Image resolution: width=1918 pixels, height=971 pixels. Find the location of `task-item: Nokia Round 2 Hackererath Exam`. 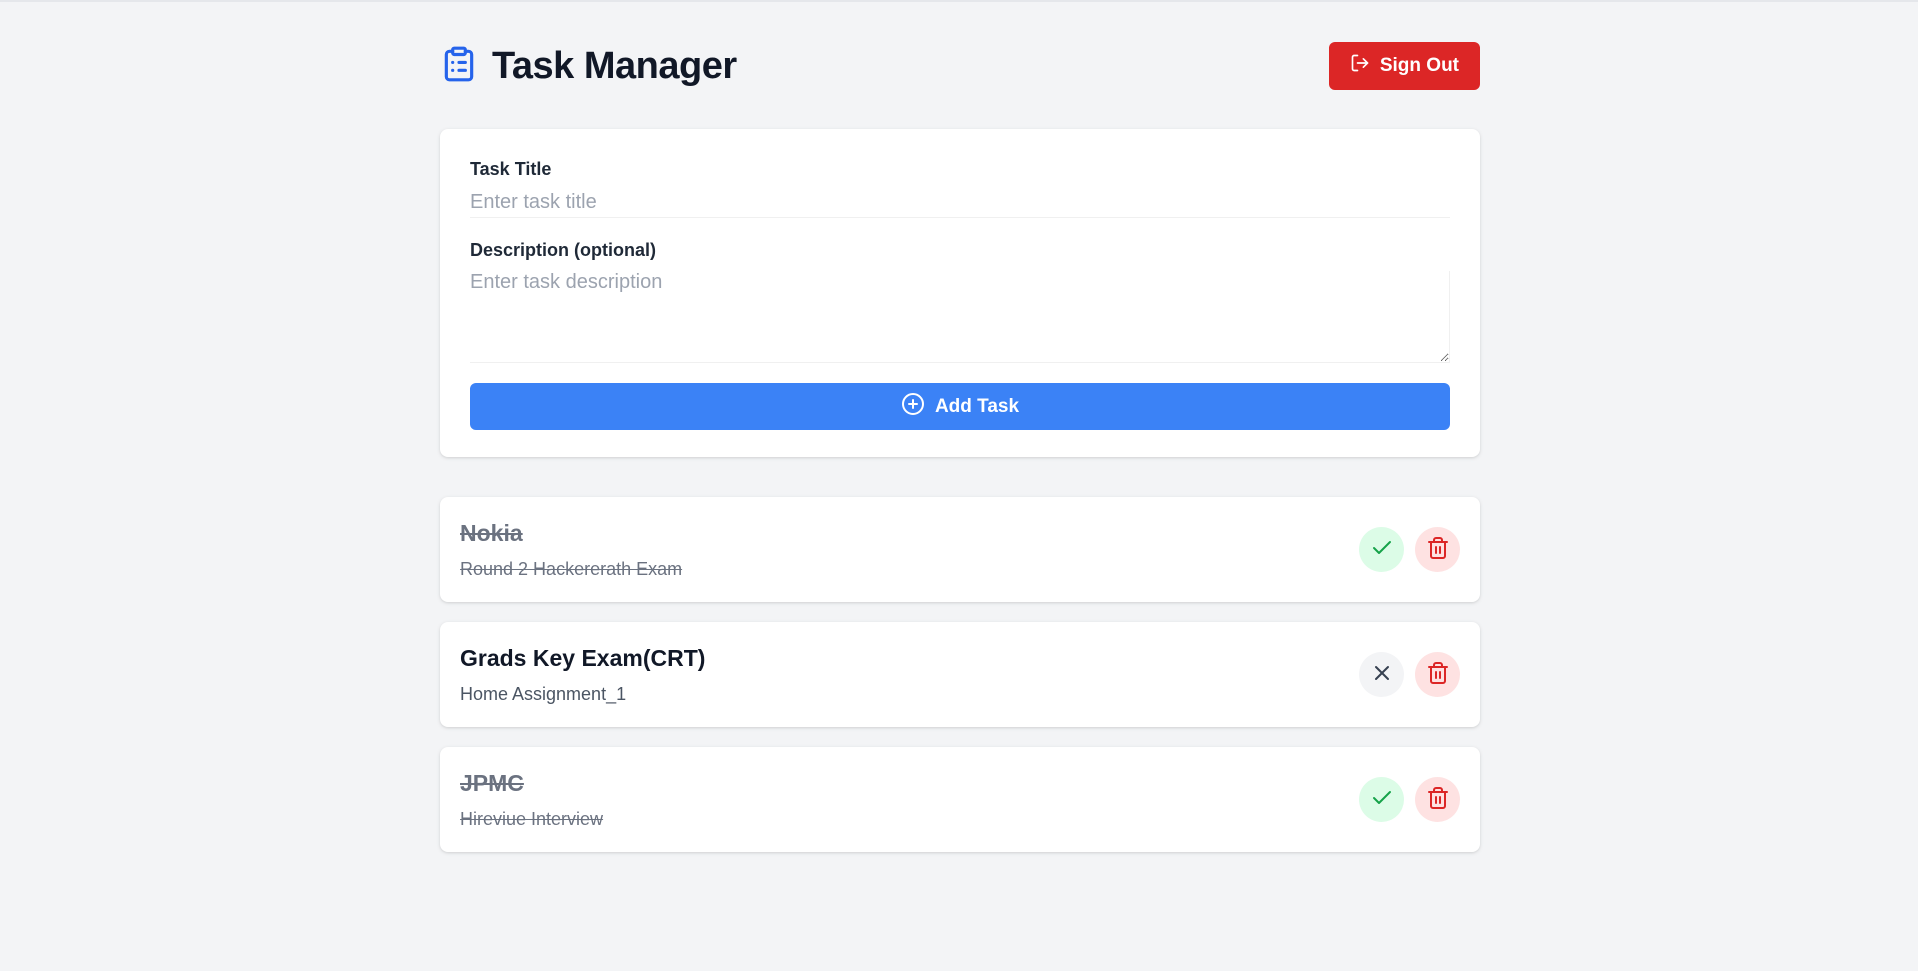

task-item: Nokia Round 2 Hackererath Exam is located at coordinates (960, 549).